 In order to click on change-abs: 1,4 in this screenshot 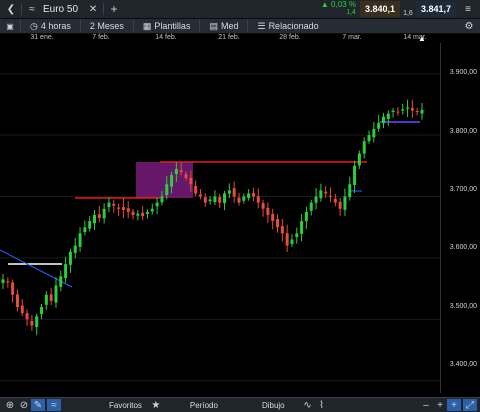, I will do `click(351, 12)`.